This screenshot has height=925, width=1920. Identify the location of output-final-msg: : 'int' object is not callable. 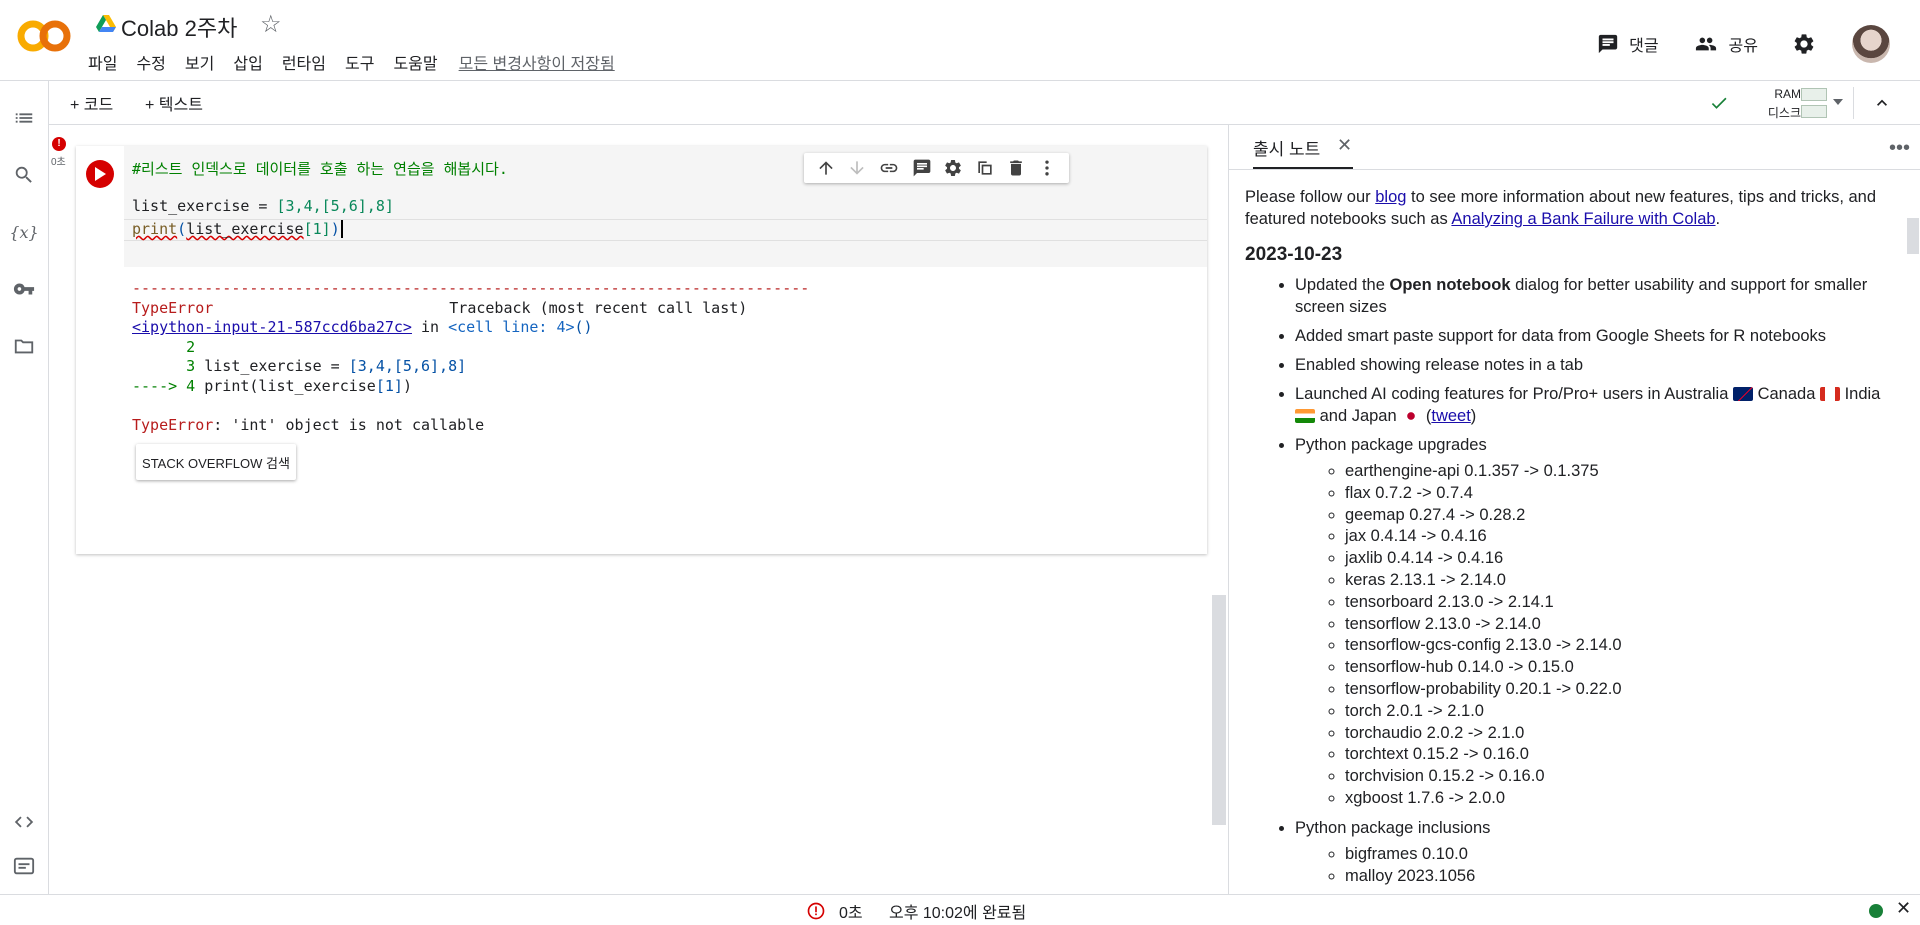
(349, 425).